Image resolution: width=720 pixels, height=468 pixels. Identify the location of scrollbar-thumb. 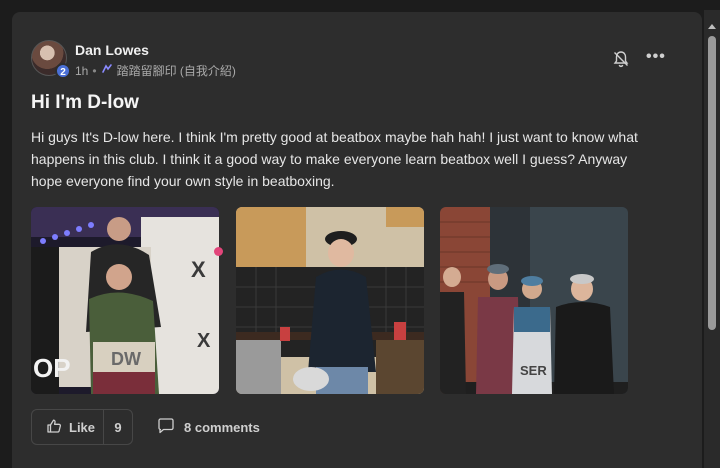
(712, 183).